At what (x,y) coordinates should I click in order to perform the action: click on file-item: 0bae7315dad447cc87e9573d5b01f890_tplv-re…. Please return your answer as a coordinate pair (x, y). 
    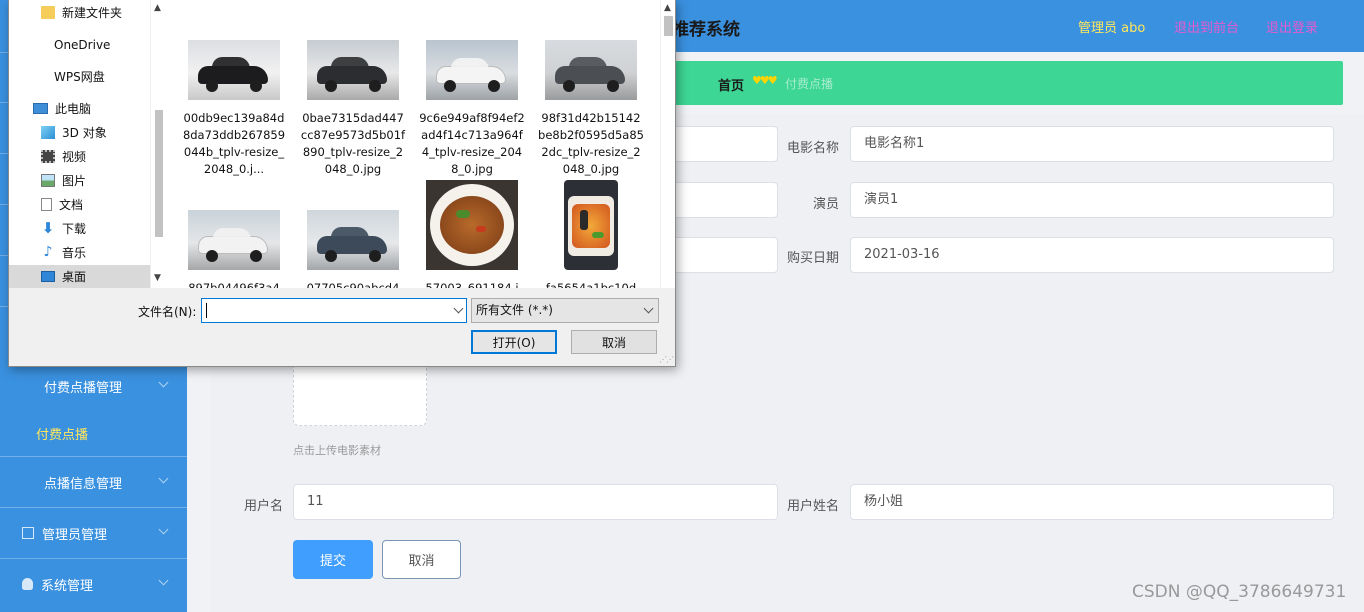
    Looking at the image, I should click on (353, 109).